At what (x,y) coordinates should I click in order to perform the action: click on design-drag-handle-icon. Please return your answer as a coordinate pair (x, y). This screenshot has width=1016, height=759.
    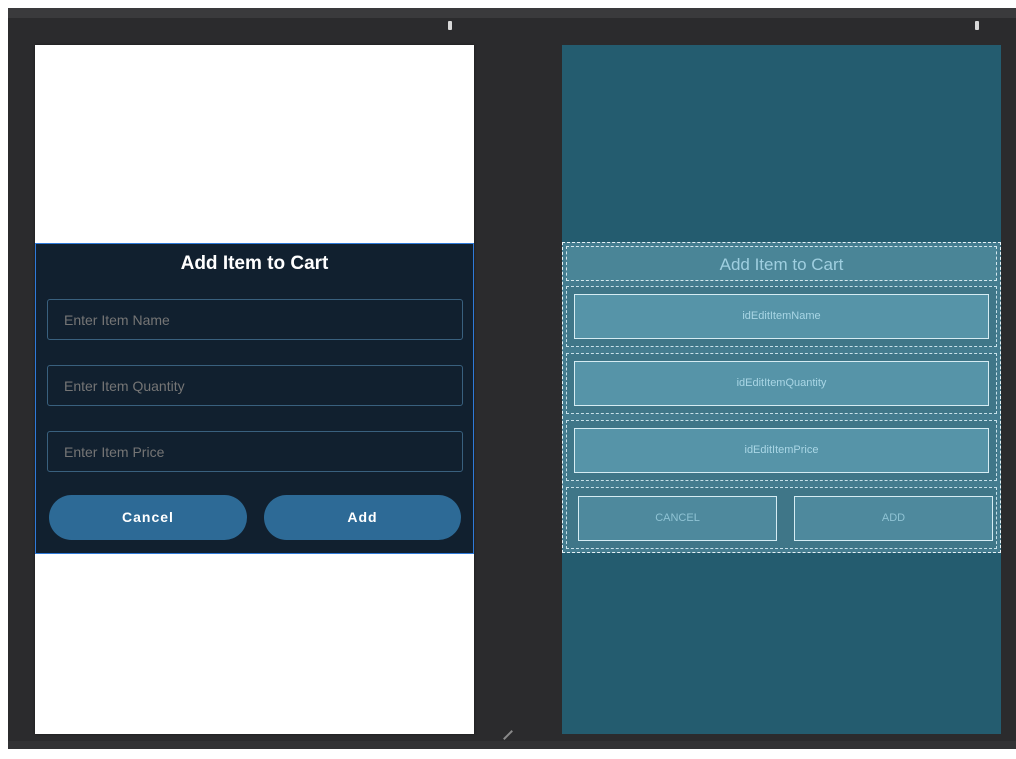
    Looking at the image, I should click on (450, 25).